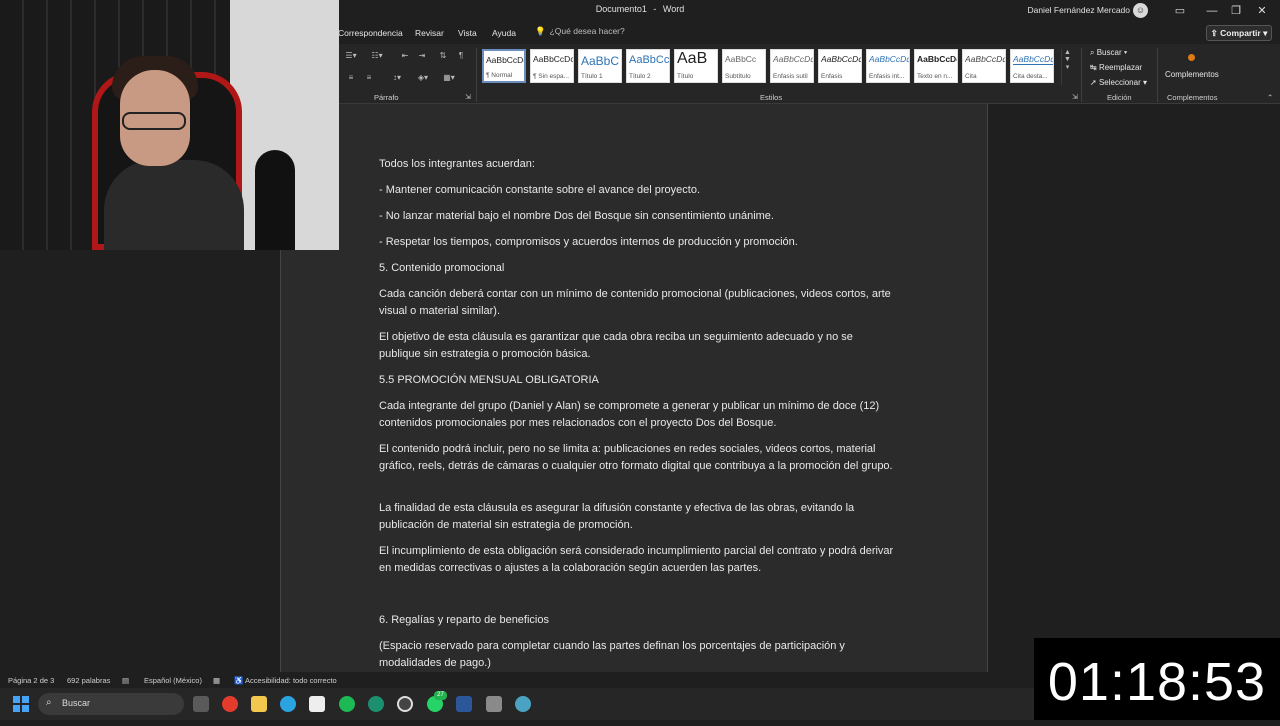 Image resolution: width=1280 pixels, height=726 pixels. Describe the element at coordinates (636, 380) in the screenshot. I see `section-heading: 5.5 PROMOCIÓN MENSUAL OBLIGATORIA` at that location.